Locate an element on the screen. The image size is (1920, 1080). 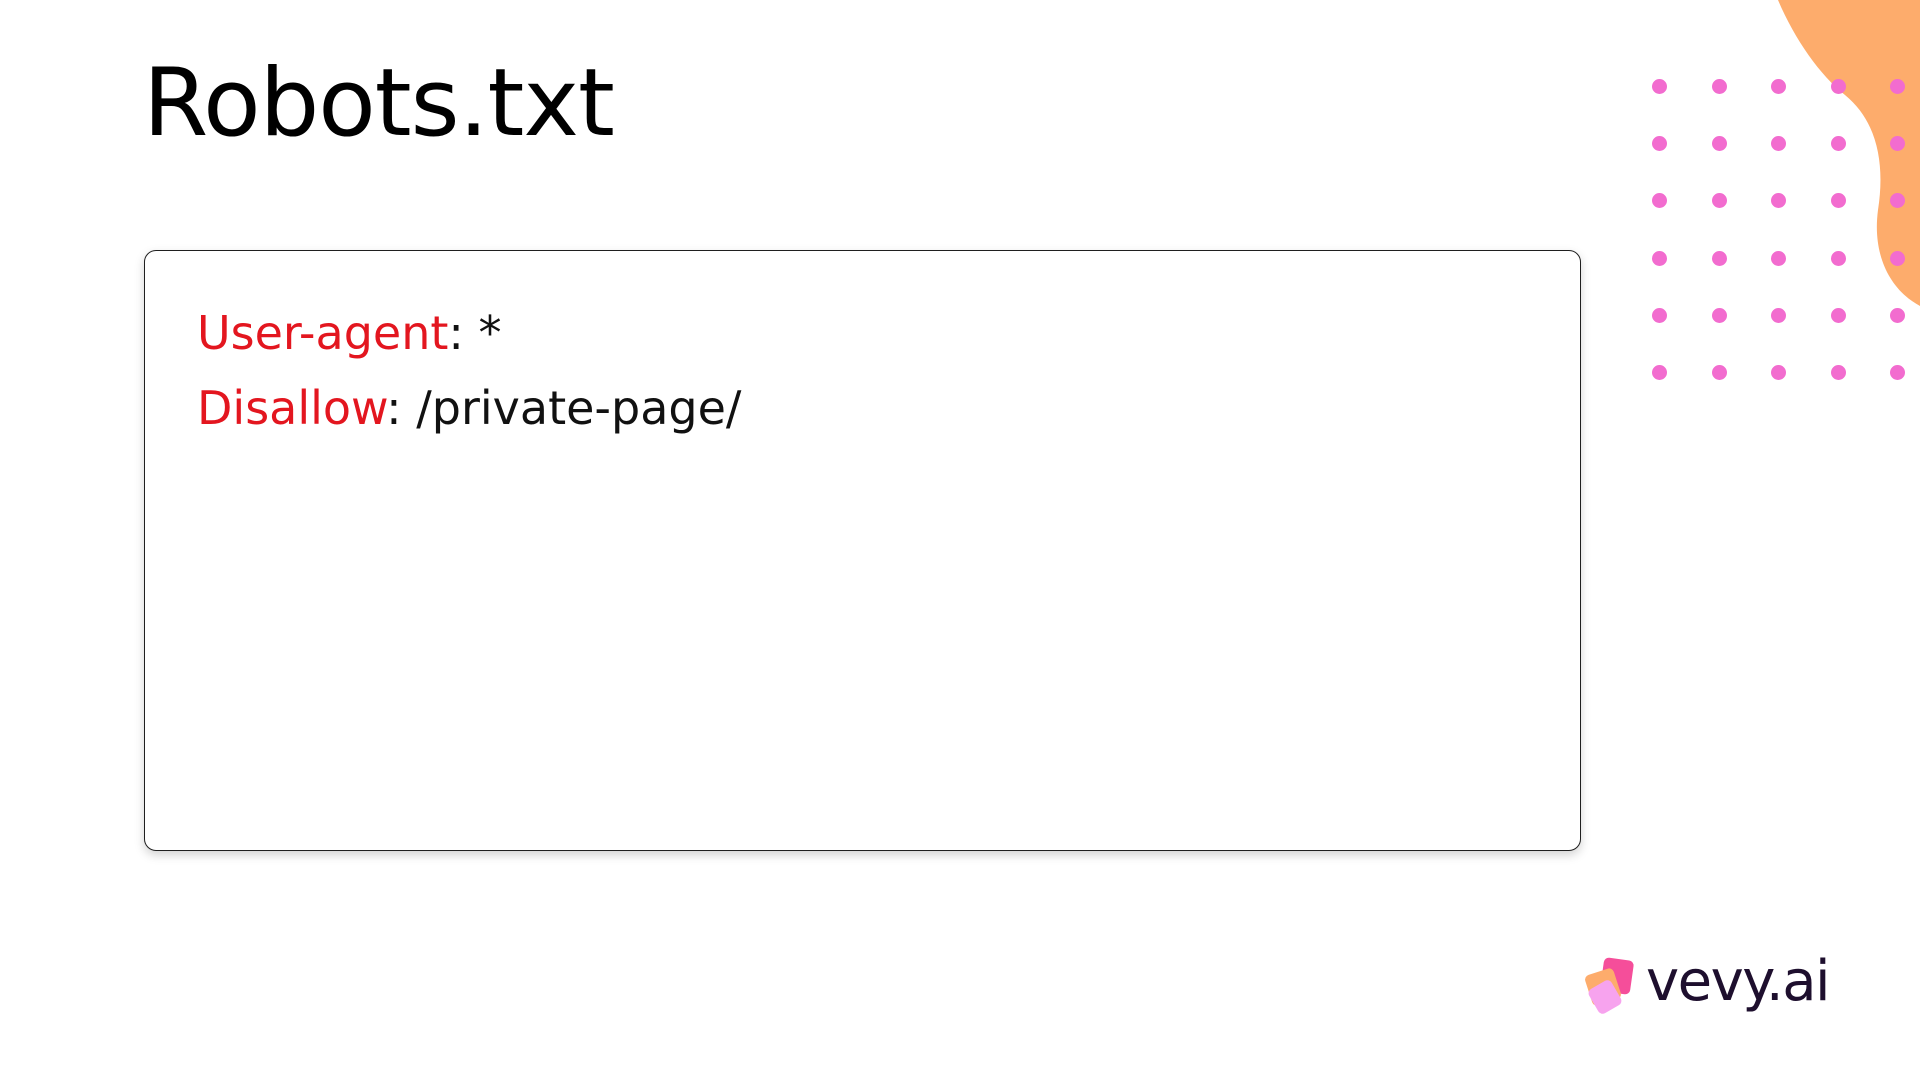
code-line-user-agent: User-agent: * is located at coordinates (349, 333).